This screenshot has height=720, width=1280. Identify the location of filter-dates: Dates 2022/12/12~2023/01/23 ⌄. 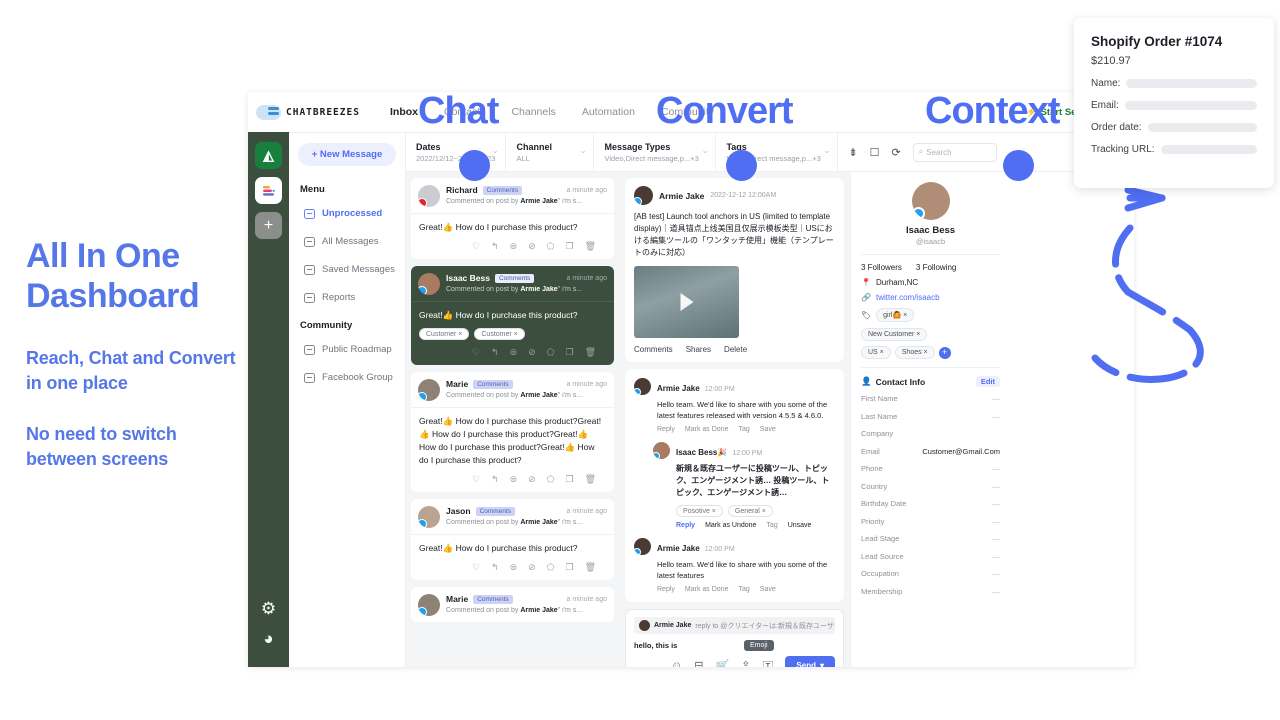
(456, 152).